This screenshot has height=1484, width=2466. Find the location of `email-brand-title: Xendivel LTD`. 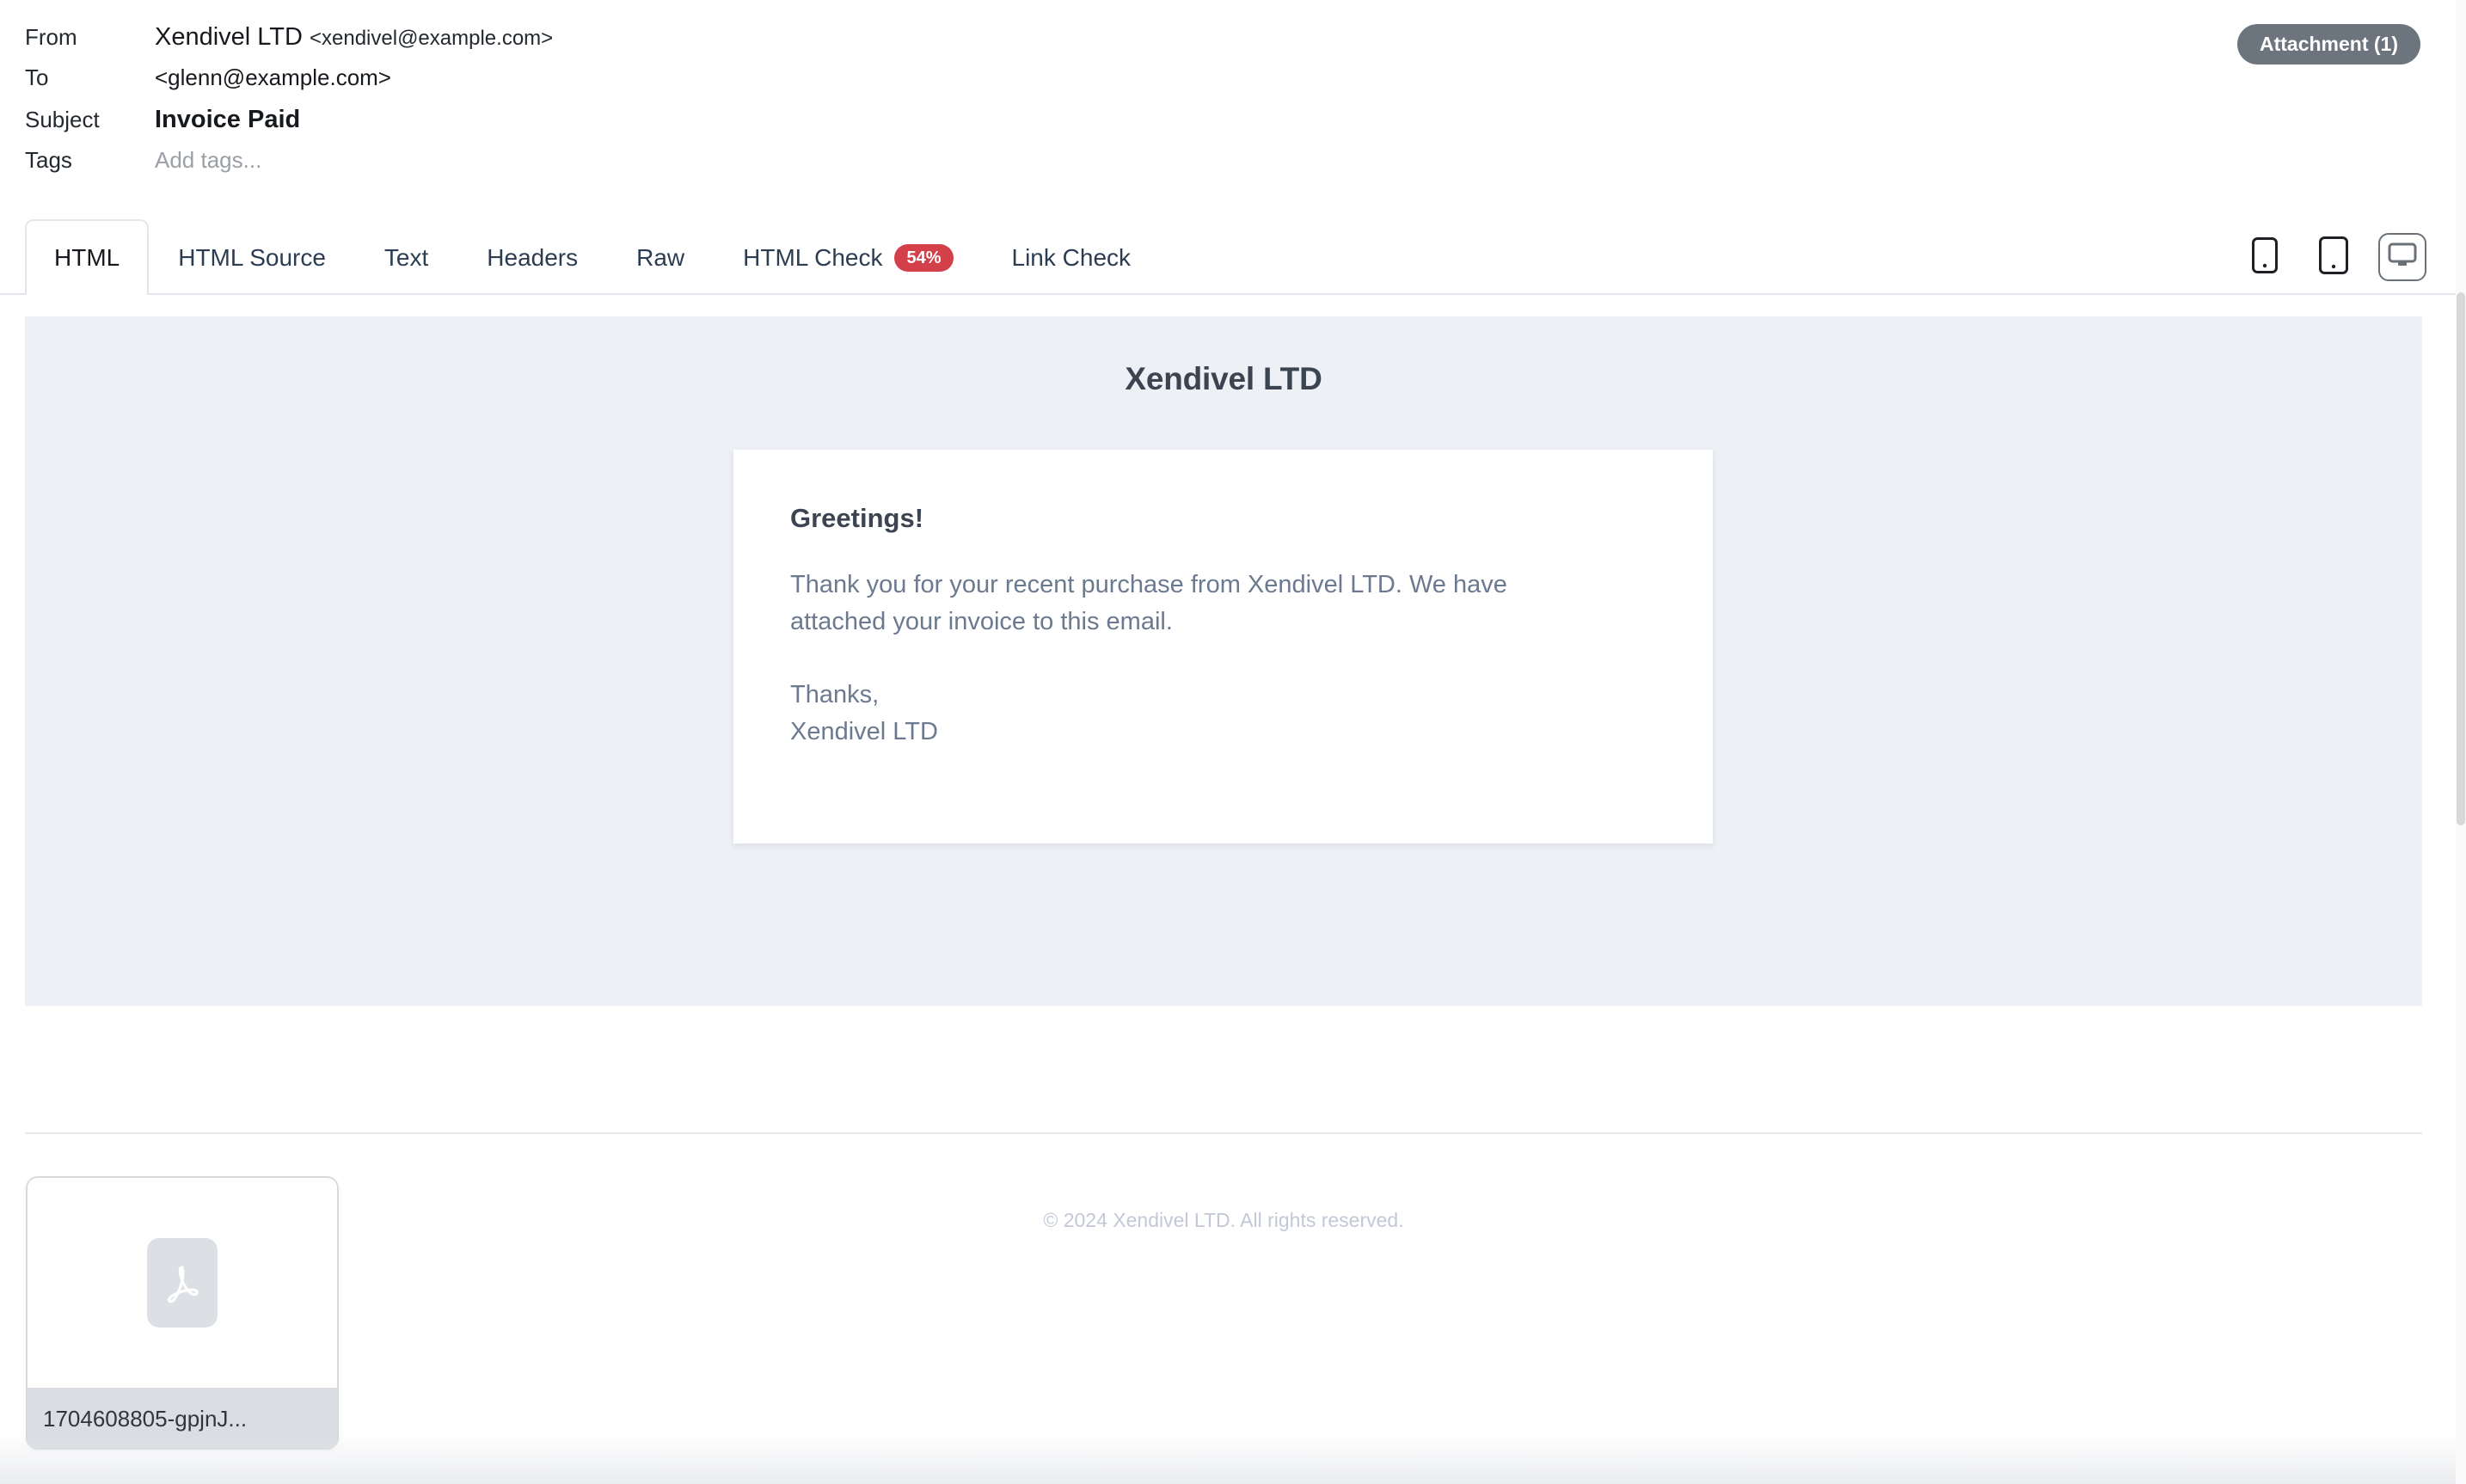

email-brand-title: Xendivel LTD is located at coordinates (1223, 378).